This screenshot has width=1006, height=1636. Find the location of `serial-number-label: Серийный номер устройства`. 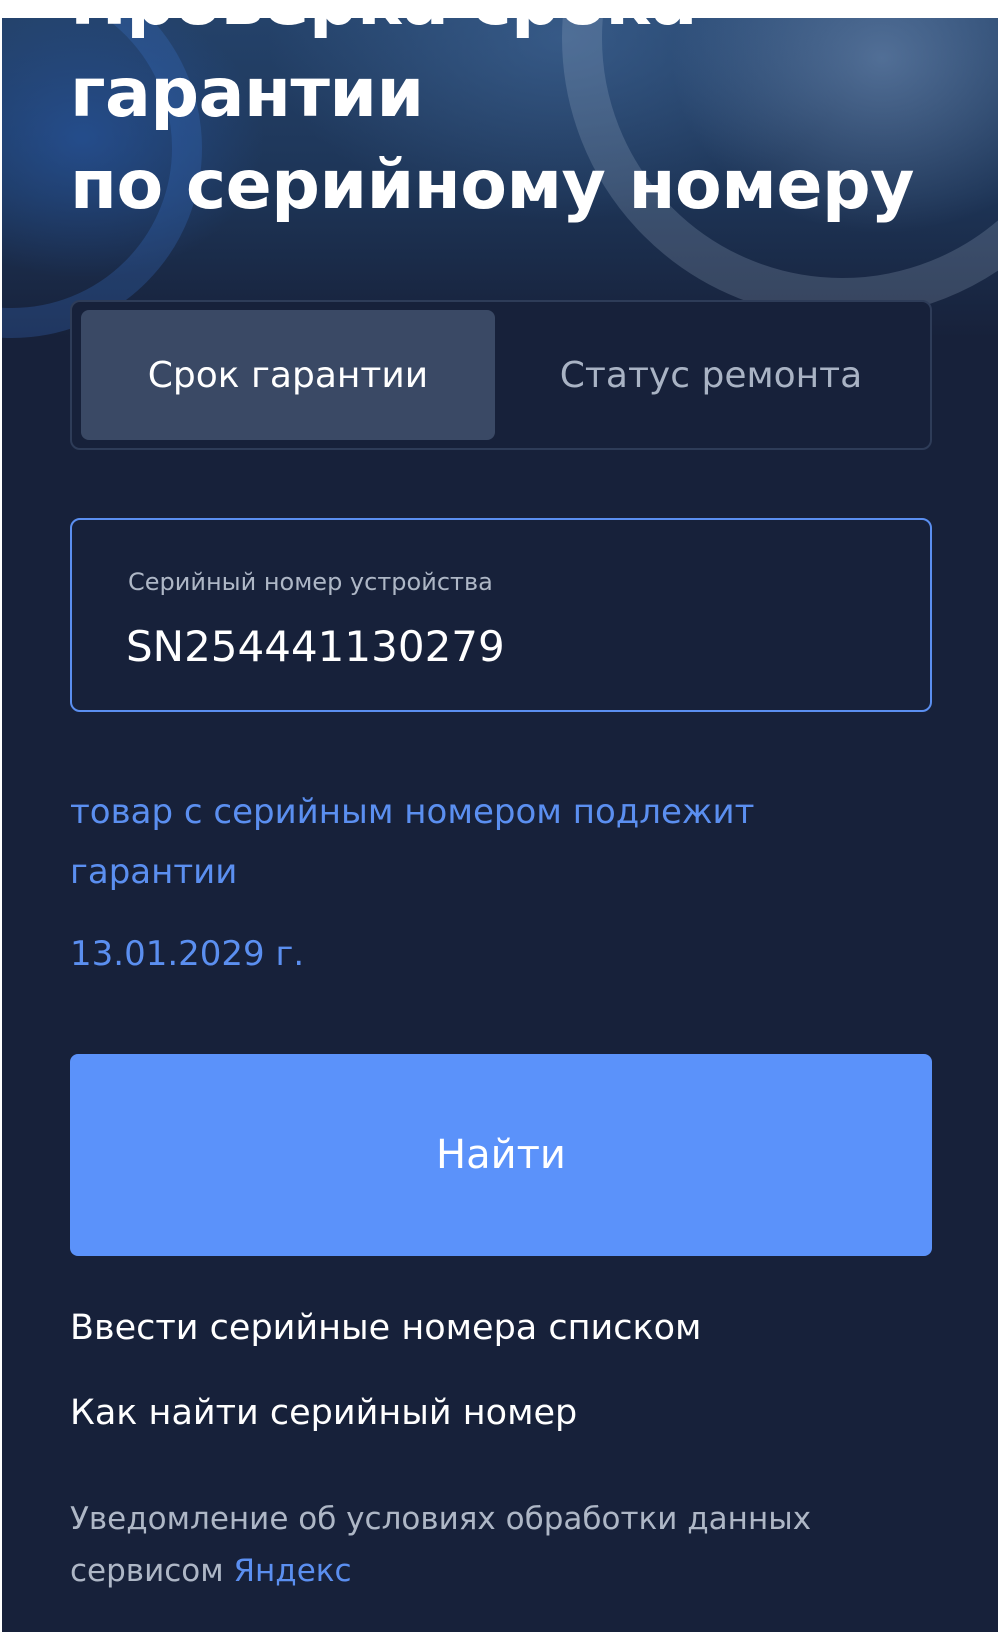

serial-number-label: Серийный номер устройства is located at coordinates (310, 582).